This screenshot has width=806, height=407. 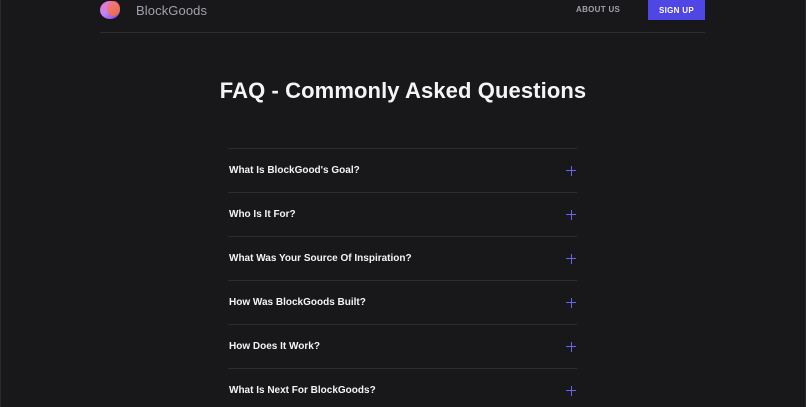 I want to click on faq-question: Who Is It For?, so click(x=262, y=214).